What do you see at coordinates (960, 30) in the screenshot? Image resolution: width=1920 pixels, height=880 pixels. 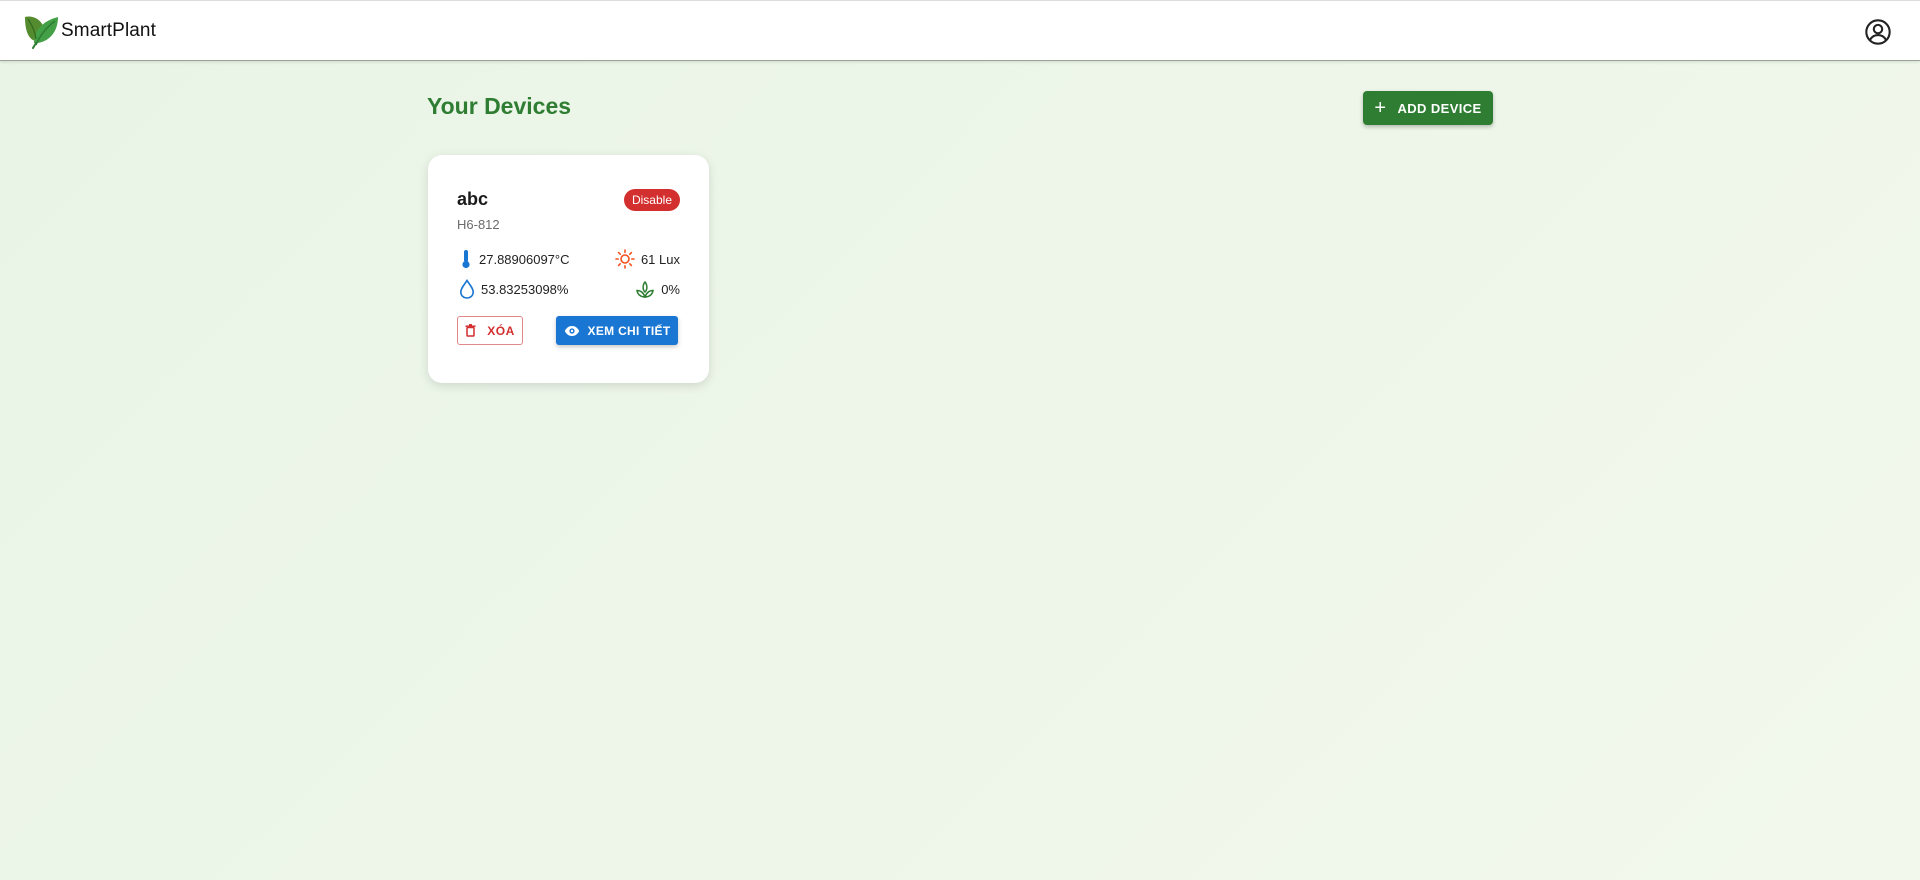 I see `app-bar: SmartPlant` at bounding box center [960, 30].